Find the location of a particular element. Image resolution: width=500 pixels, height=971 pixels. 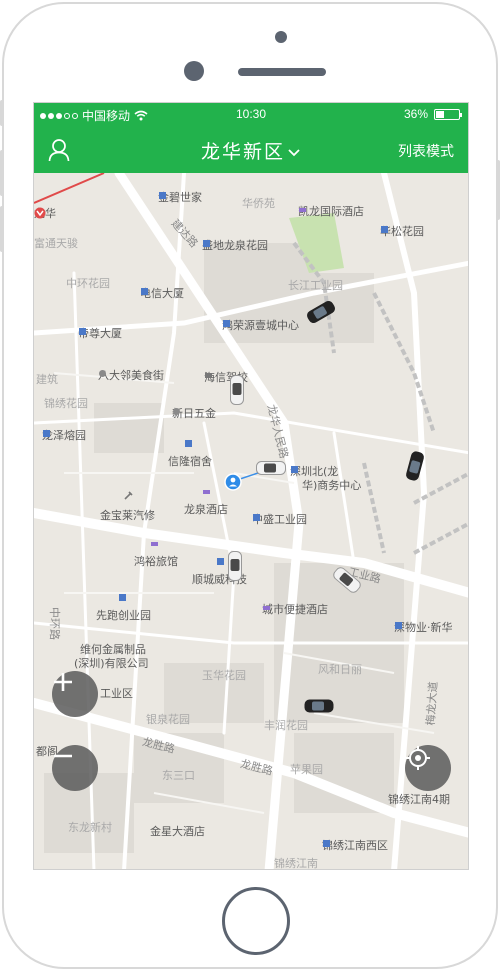

zoom-in-button is located at coordinates (75, 694).